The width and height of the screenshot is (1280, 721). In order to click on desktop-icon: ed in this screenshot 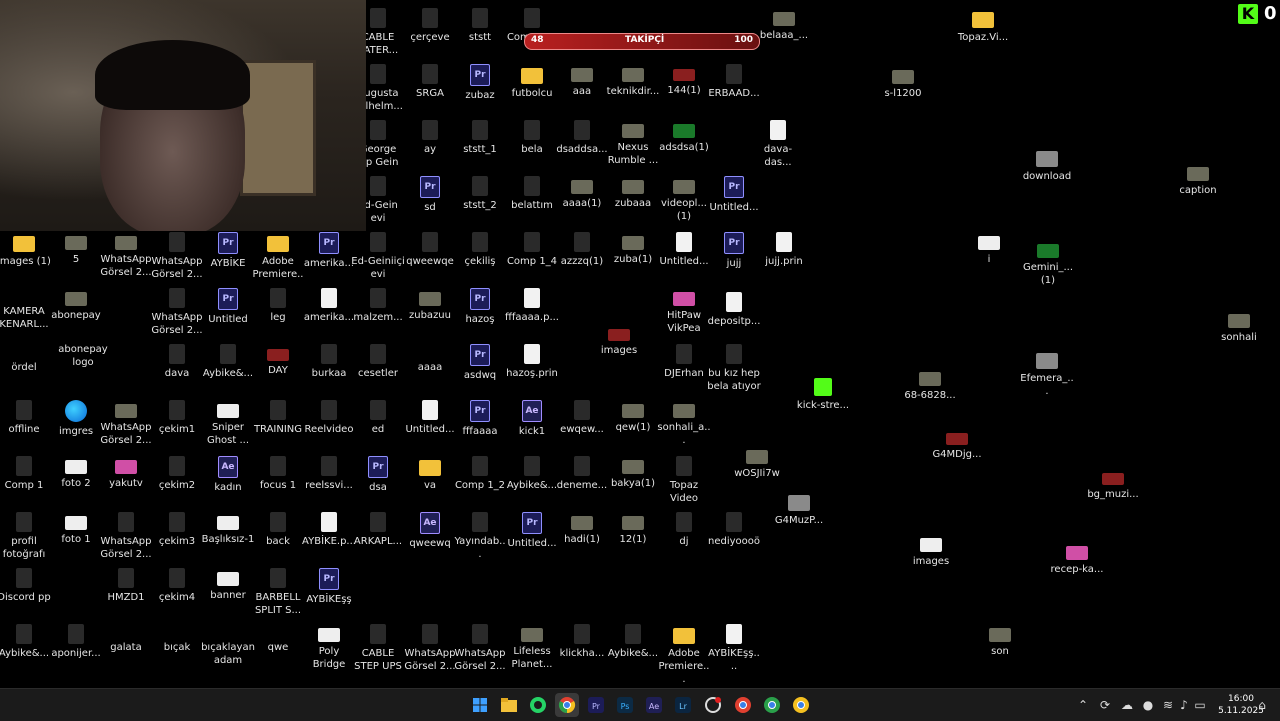, I will do `click(378, 418)`.